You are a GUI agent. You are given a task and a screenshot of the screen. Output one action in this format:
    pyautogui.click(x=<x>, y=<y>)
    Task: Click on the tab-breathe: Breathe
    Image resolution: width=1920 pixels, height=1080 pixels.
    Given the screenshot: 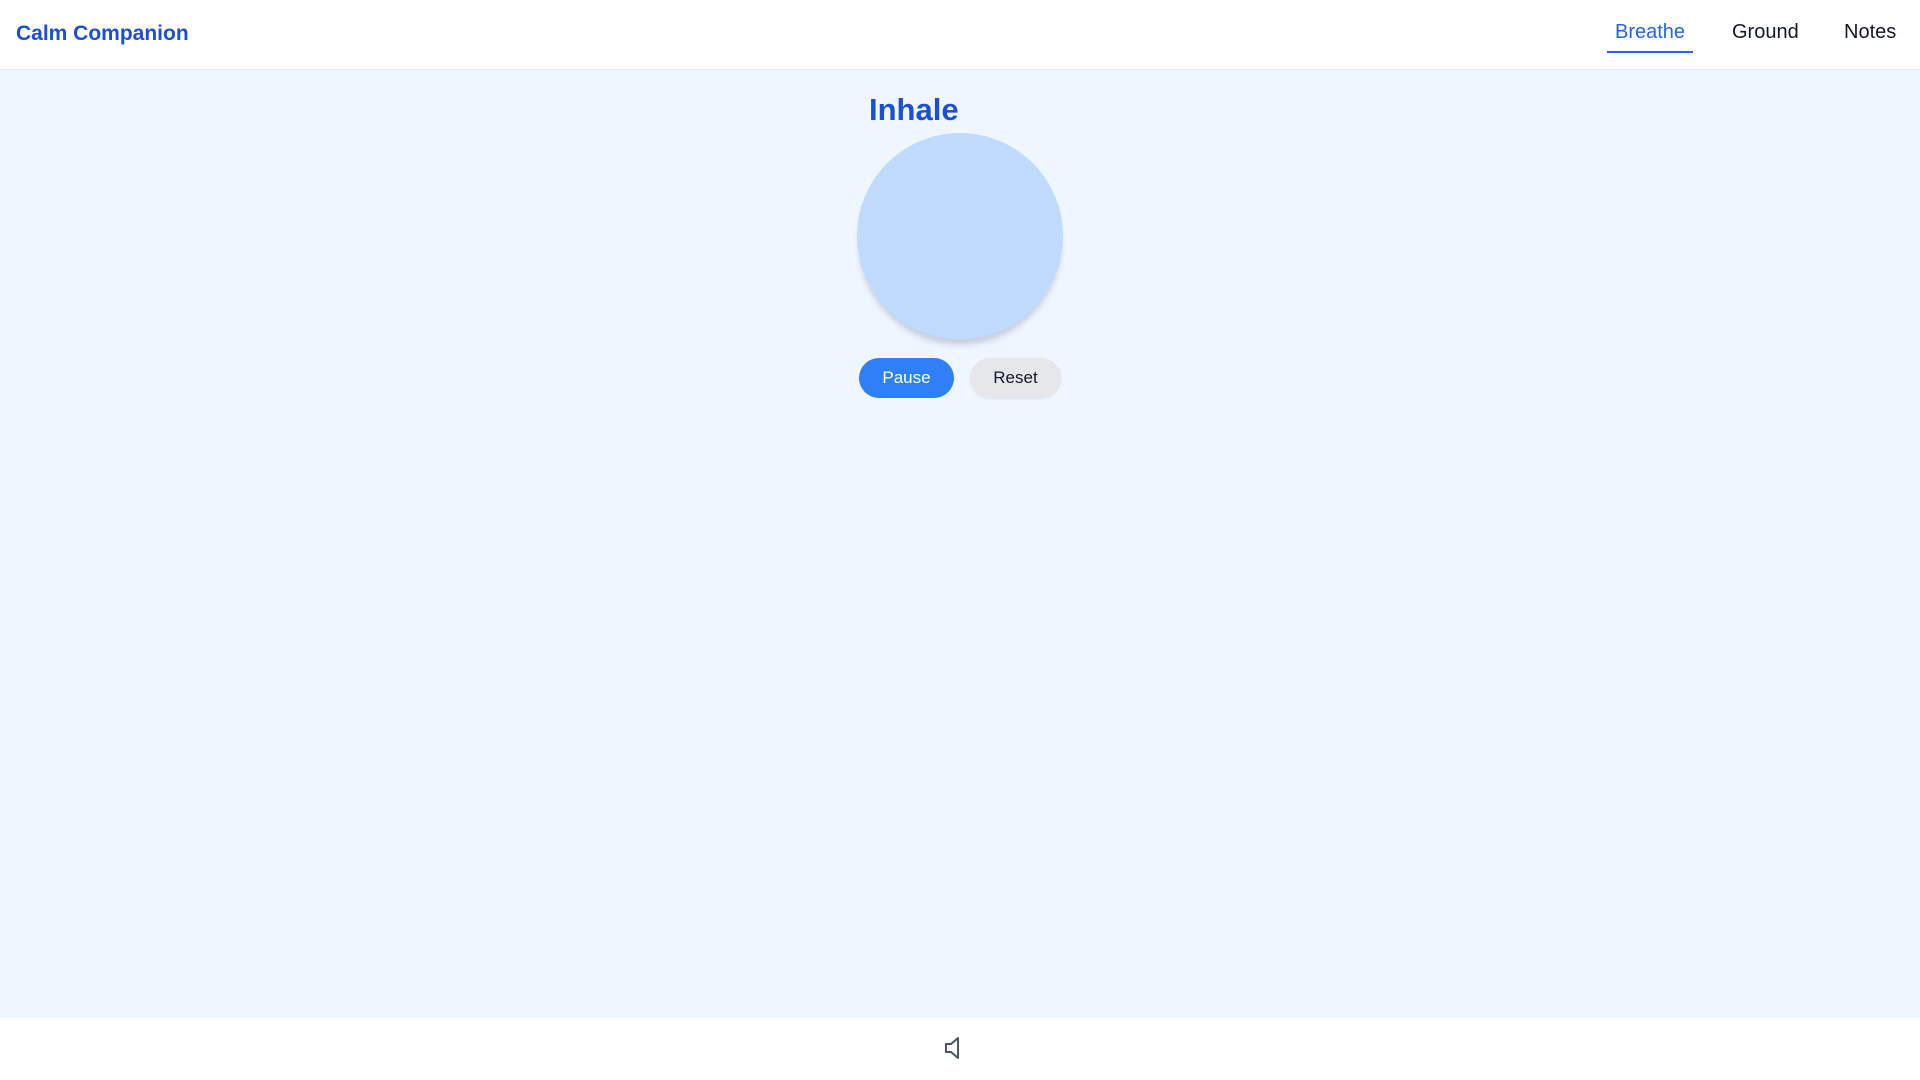 What is the action you would take?
    pyautogui.click(x=1650, y=32)
    